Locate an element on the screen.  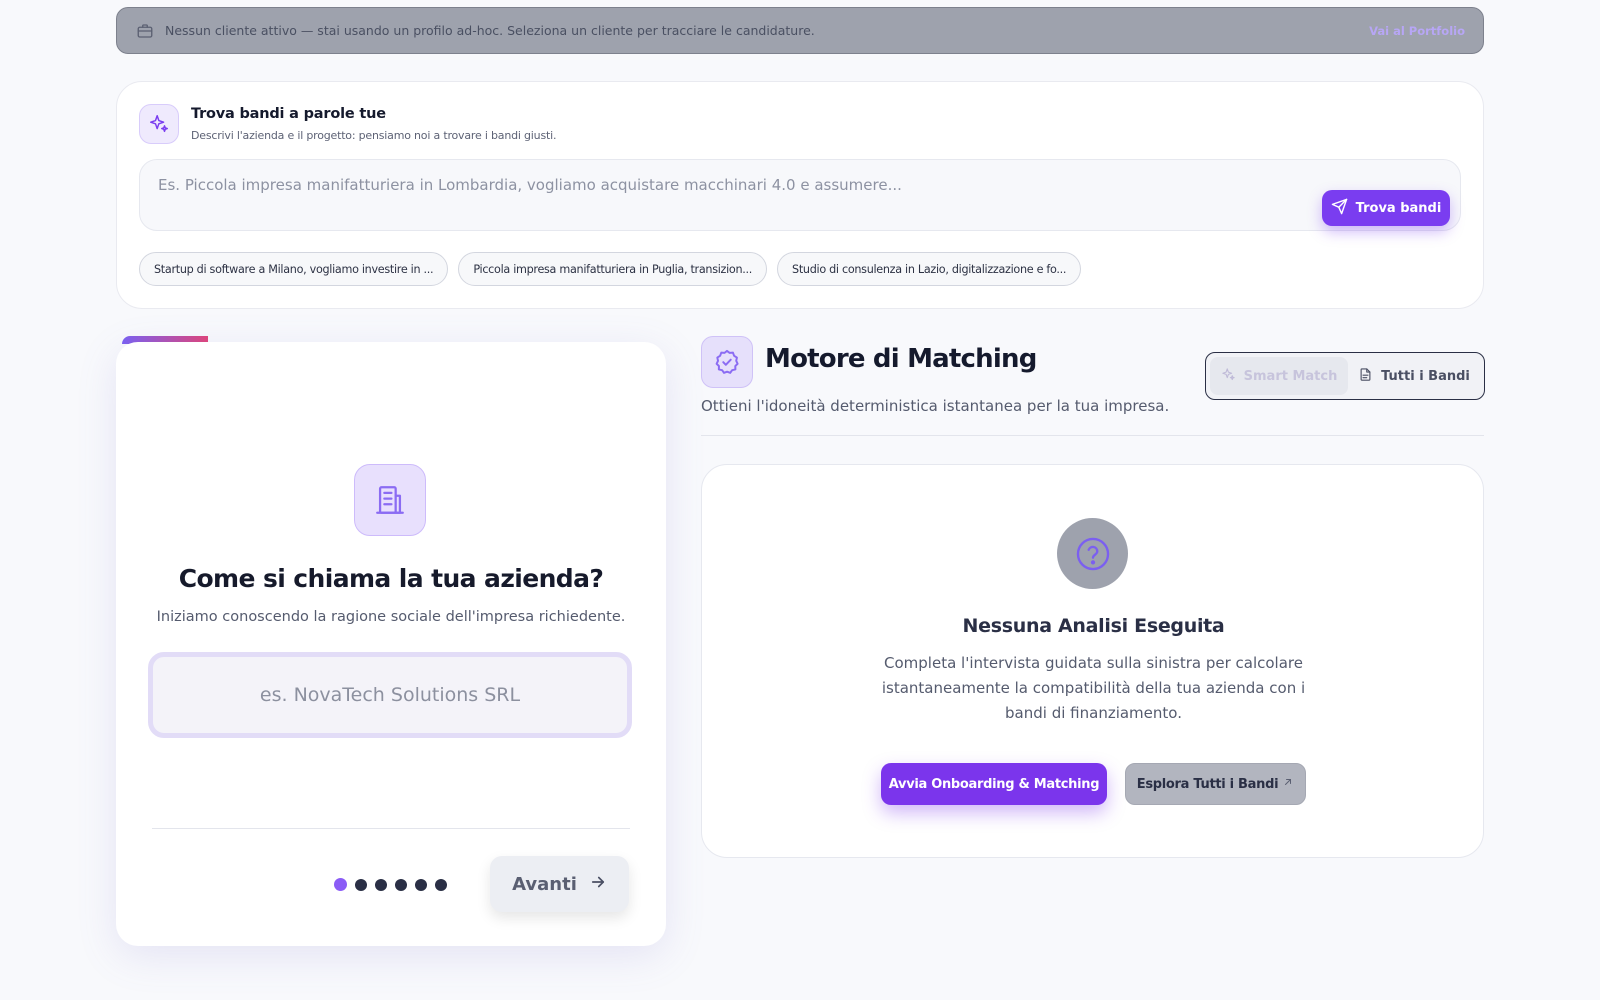
view-toggle: Smart Match Tutti i Bandi is located at coordinates (1345, 376).